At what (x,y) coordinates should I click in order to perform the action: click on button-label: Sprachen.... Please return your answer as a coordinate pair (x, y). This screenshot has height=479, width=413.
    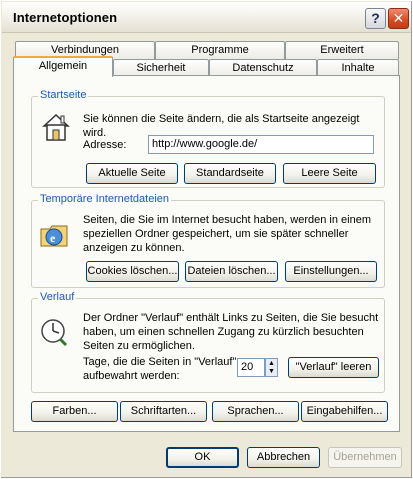
    Looking at the image, I should click on (255, 411).